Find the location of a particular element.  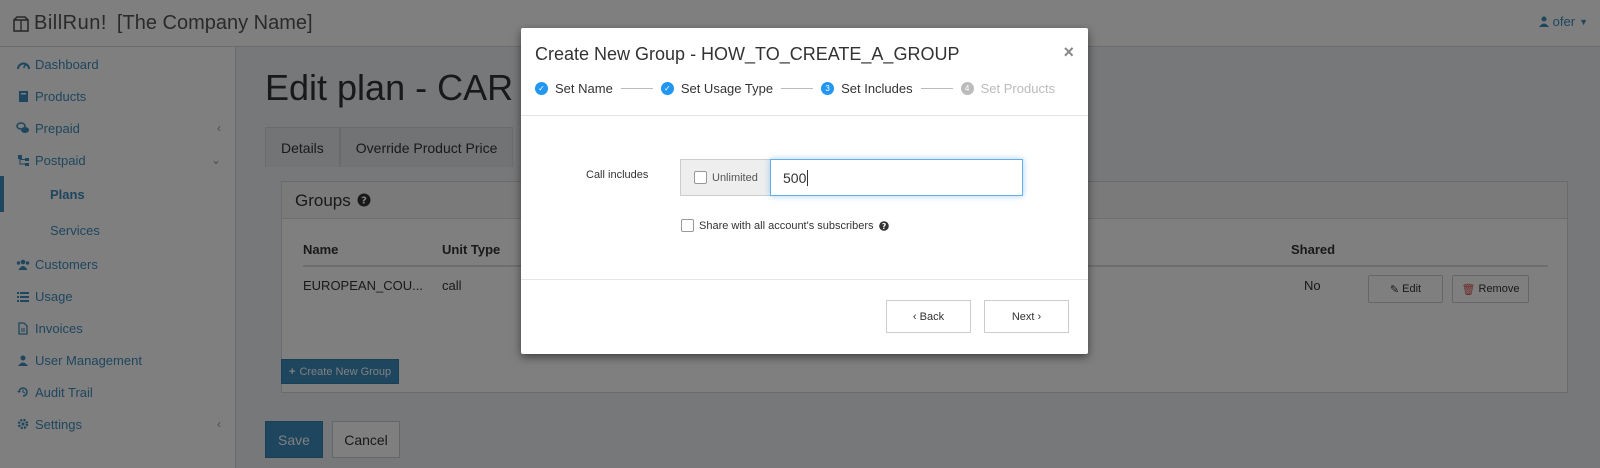

step-set-includes: 3 Set Includes is located at coordinates (867, 88).